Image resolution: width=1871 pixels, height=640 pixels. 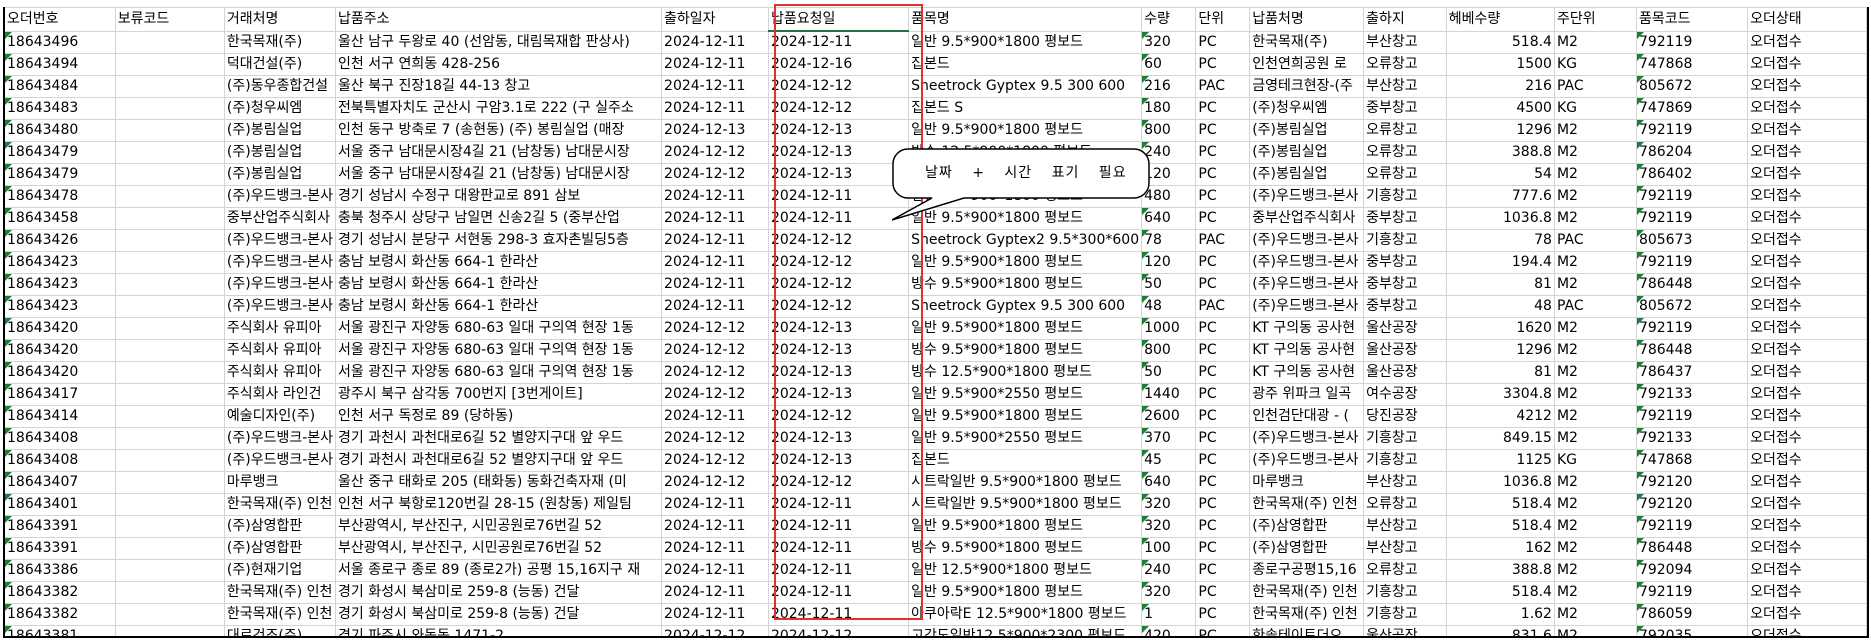 I want to click on column-header: 납품요청일, so click(x=839, y=19).